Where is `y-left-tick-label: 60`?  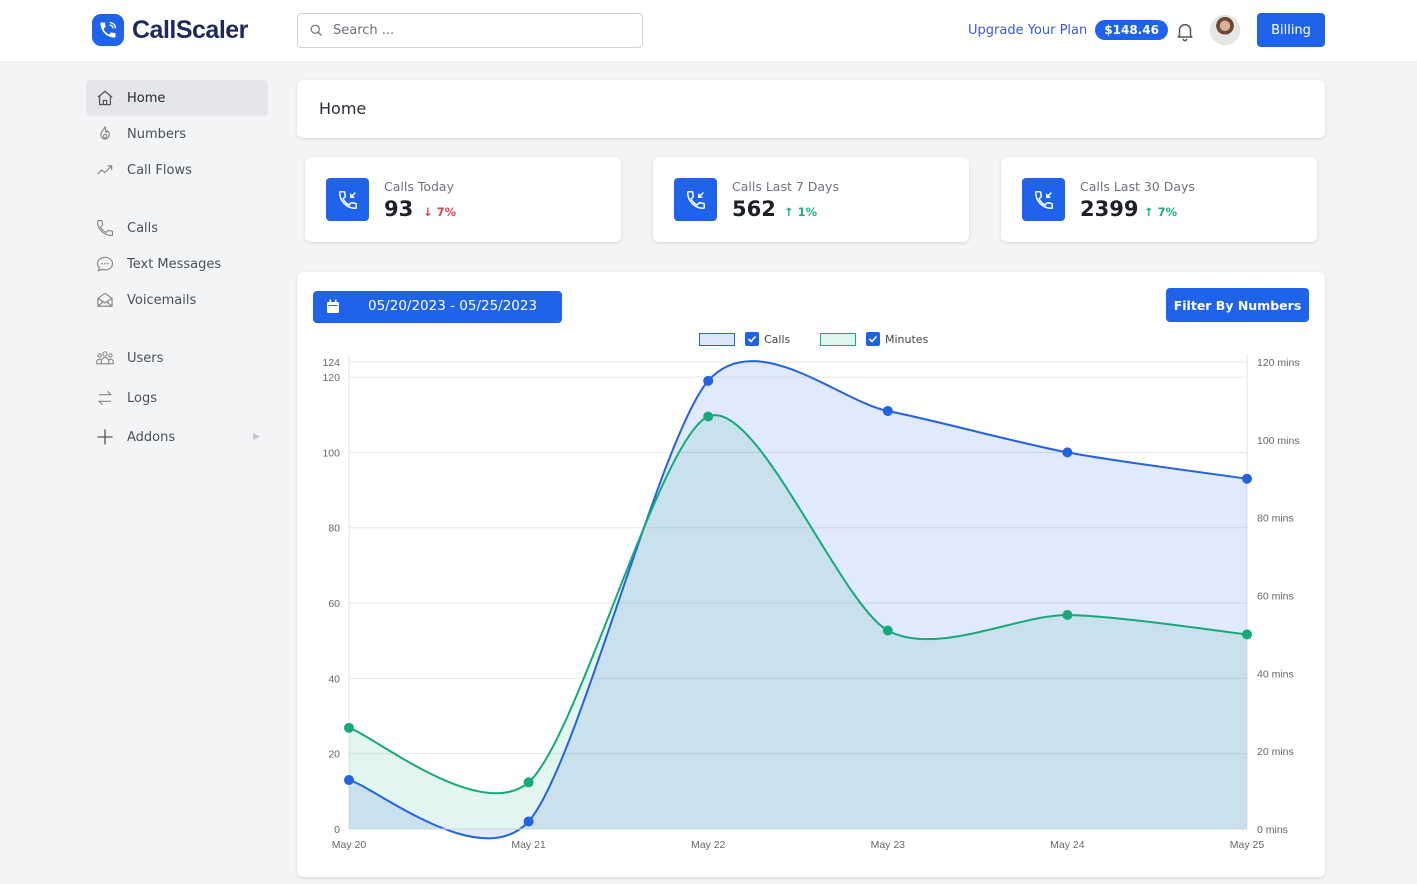
y-left-tick-label: 60 is located at coordinates (334, 604).